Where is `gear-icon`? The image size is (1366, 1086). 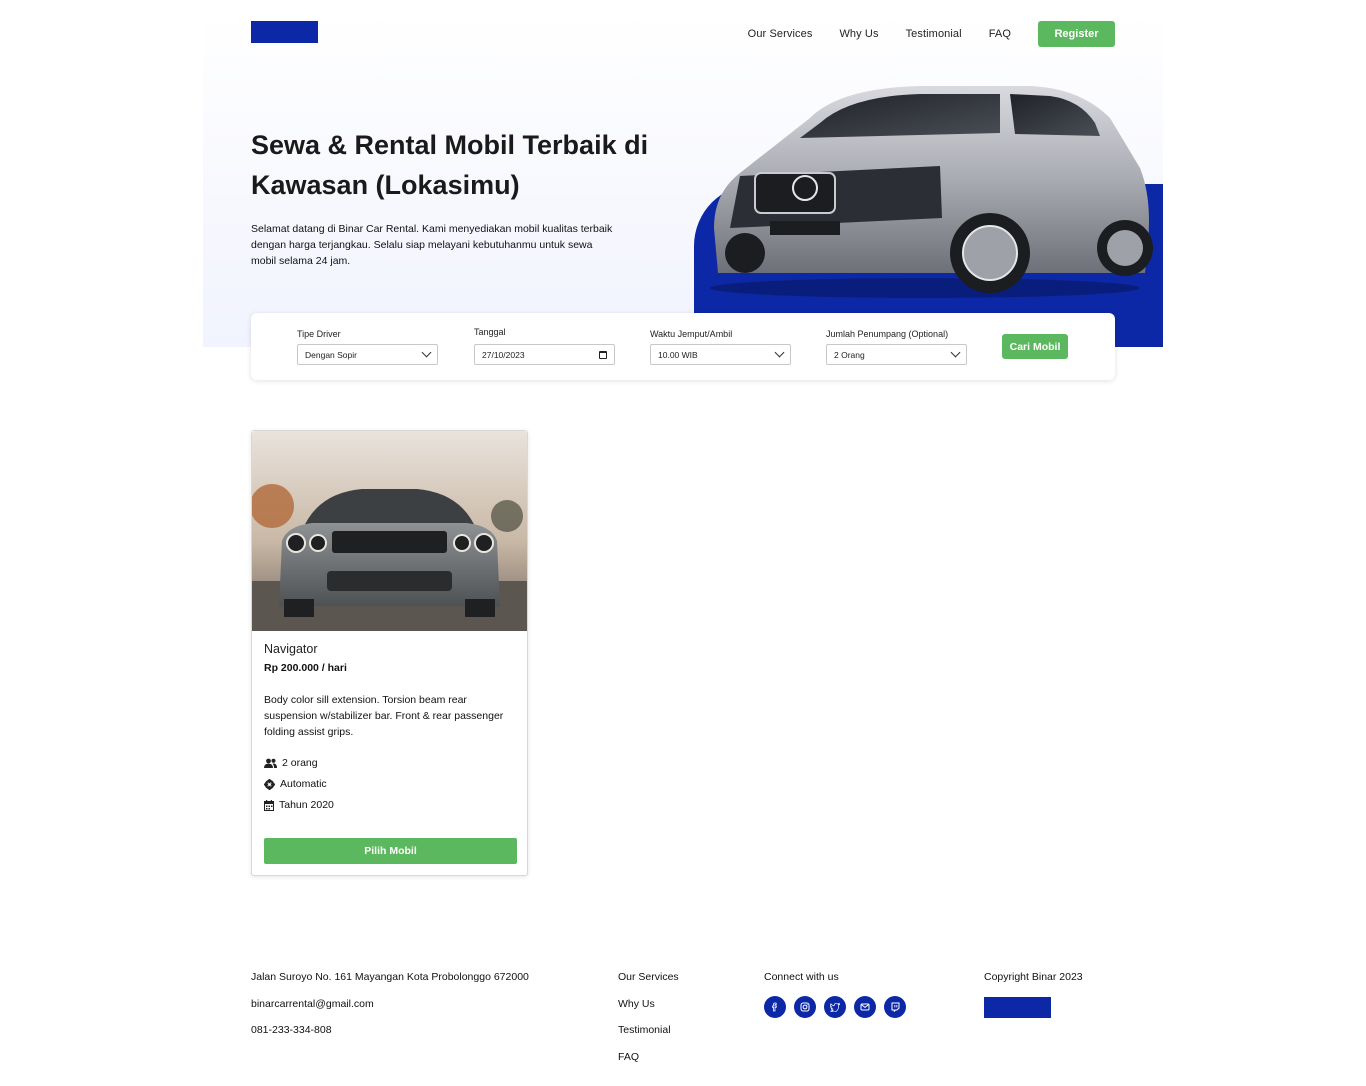 gear-icon is located at coordinates (269, 784).